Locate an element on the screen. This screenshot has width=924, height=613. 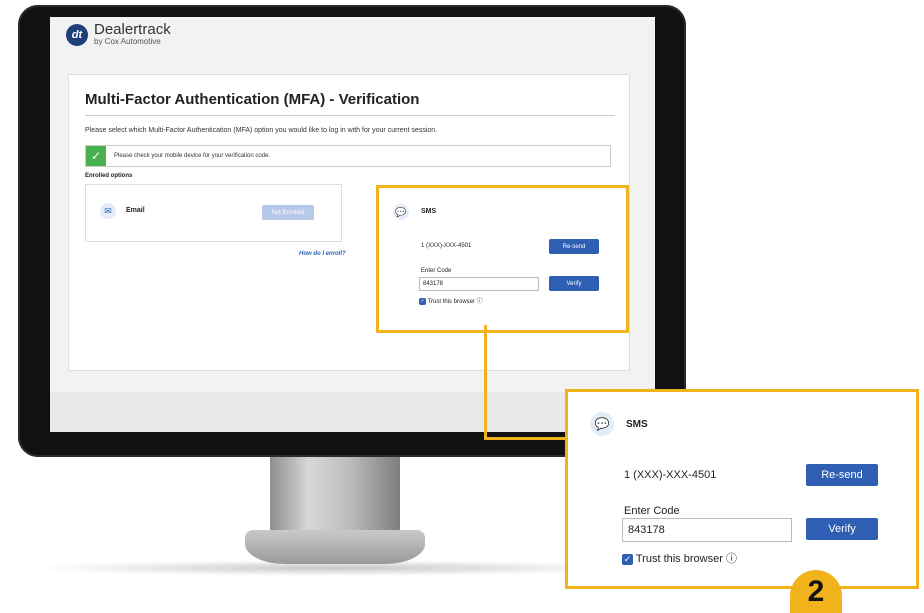
zoomed-trust-browser-label: Trust this browser is located at coordinates (679, 559).